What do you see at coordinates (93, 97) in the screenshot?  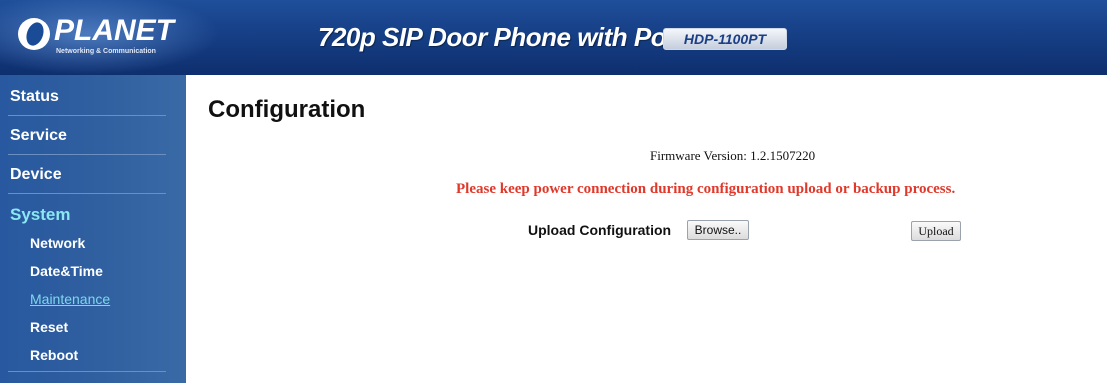 I see `nav-status: Status` at bounding box center [93, 97].